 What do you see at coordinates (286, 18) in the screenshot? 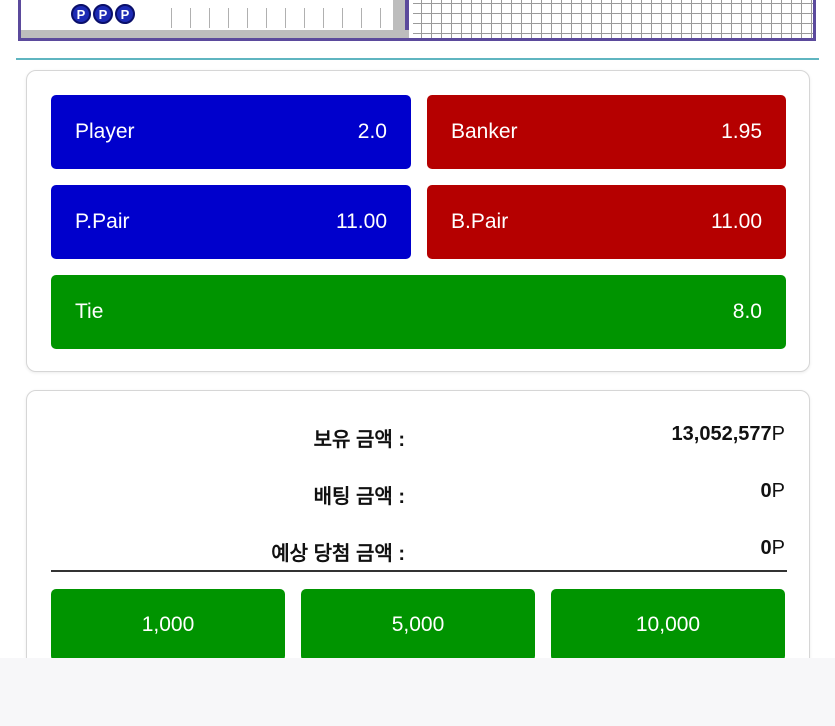
I see `bead-road-grid` at bounding box center [286, 18].